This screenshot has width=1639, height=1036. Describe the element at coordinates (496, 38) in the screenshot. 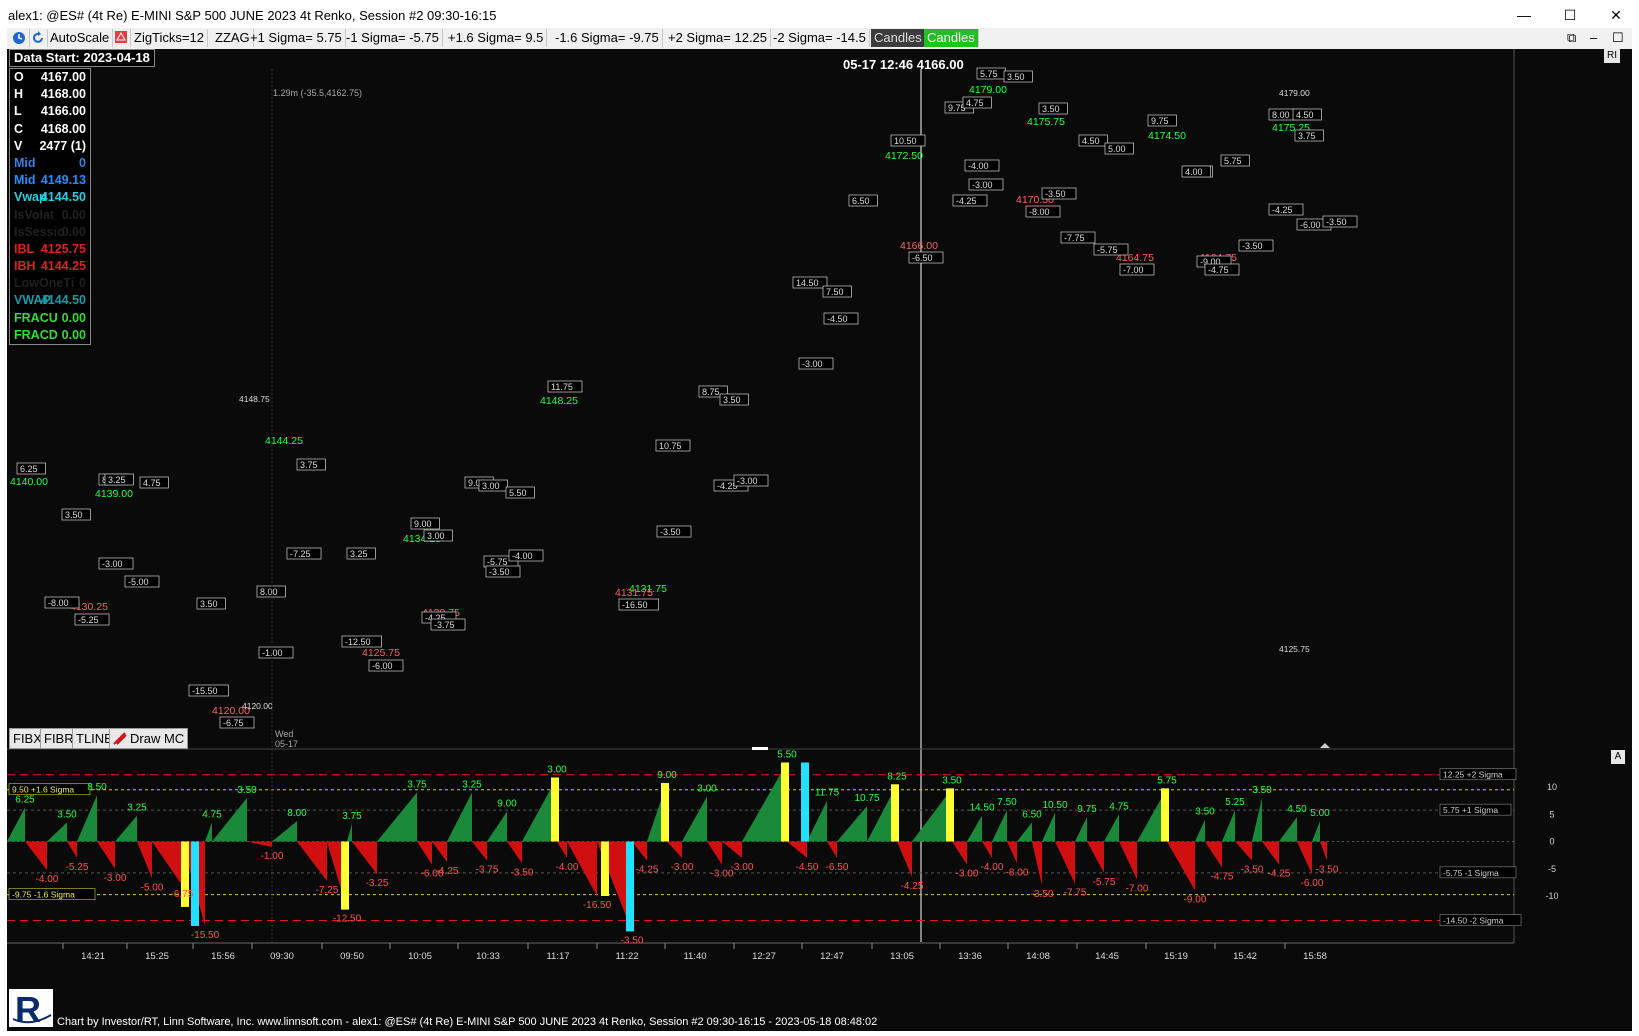

I see `sigma-plus16-button: +1.6 Sigma= 9.5` at that location.